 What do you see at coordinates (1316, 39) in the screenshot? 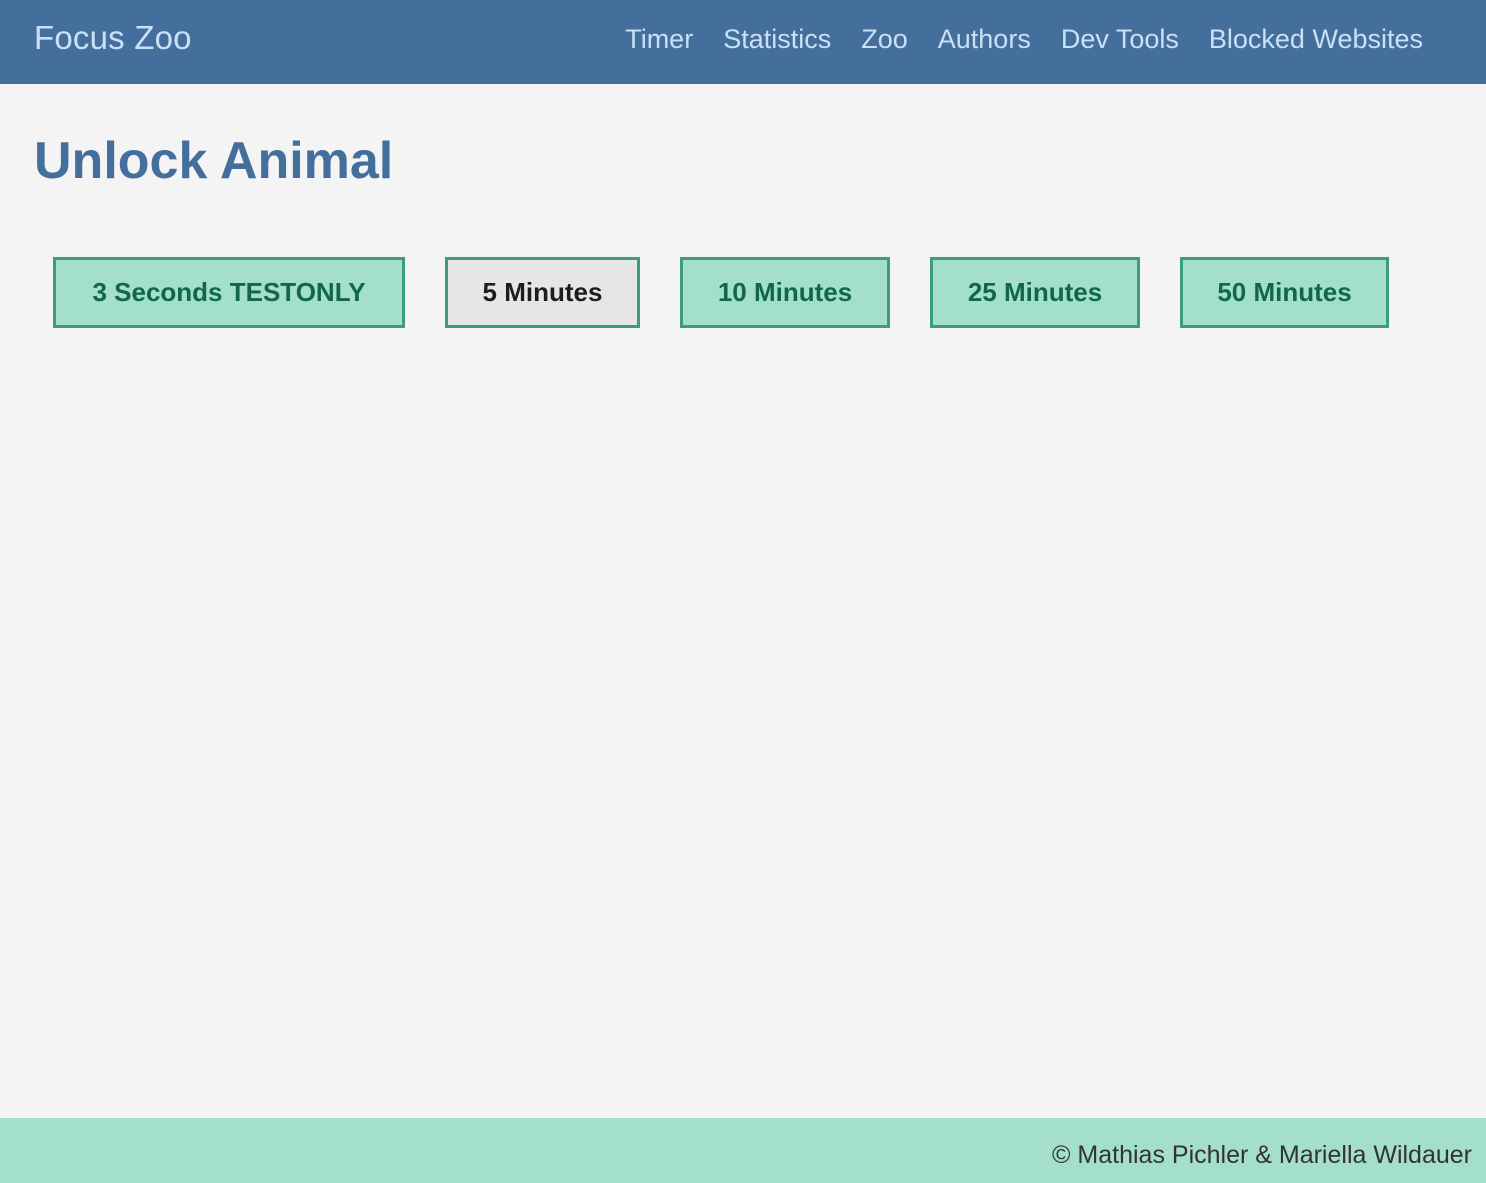
I see `nav-link-blocked-websites: Blocked Websites` at bounding box center [1316, 39].